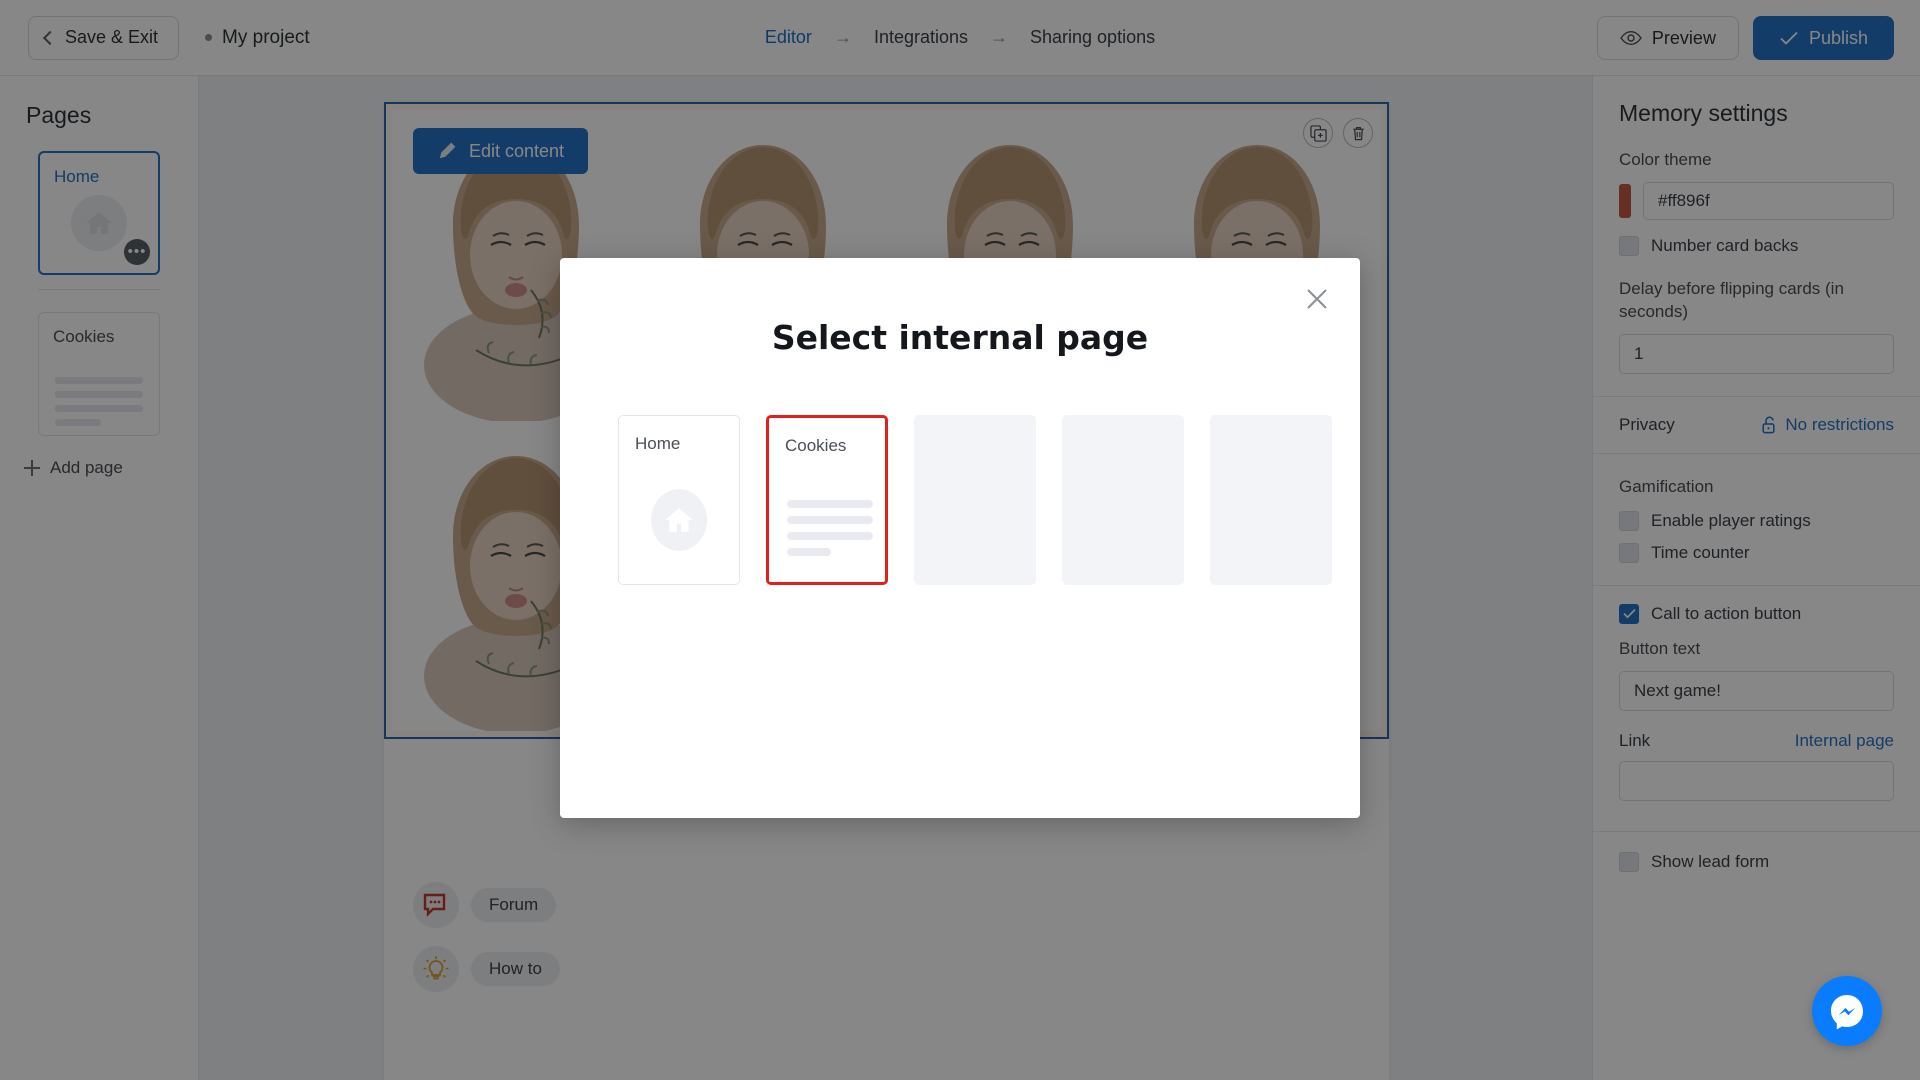 The width and height of the screenshot is (1920, 1080). What do you see at coordinates (816, 445) in the screenshot?
I see `internal-page-label: Cookies` at bounding box center [816, 445].